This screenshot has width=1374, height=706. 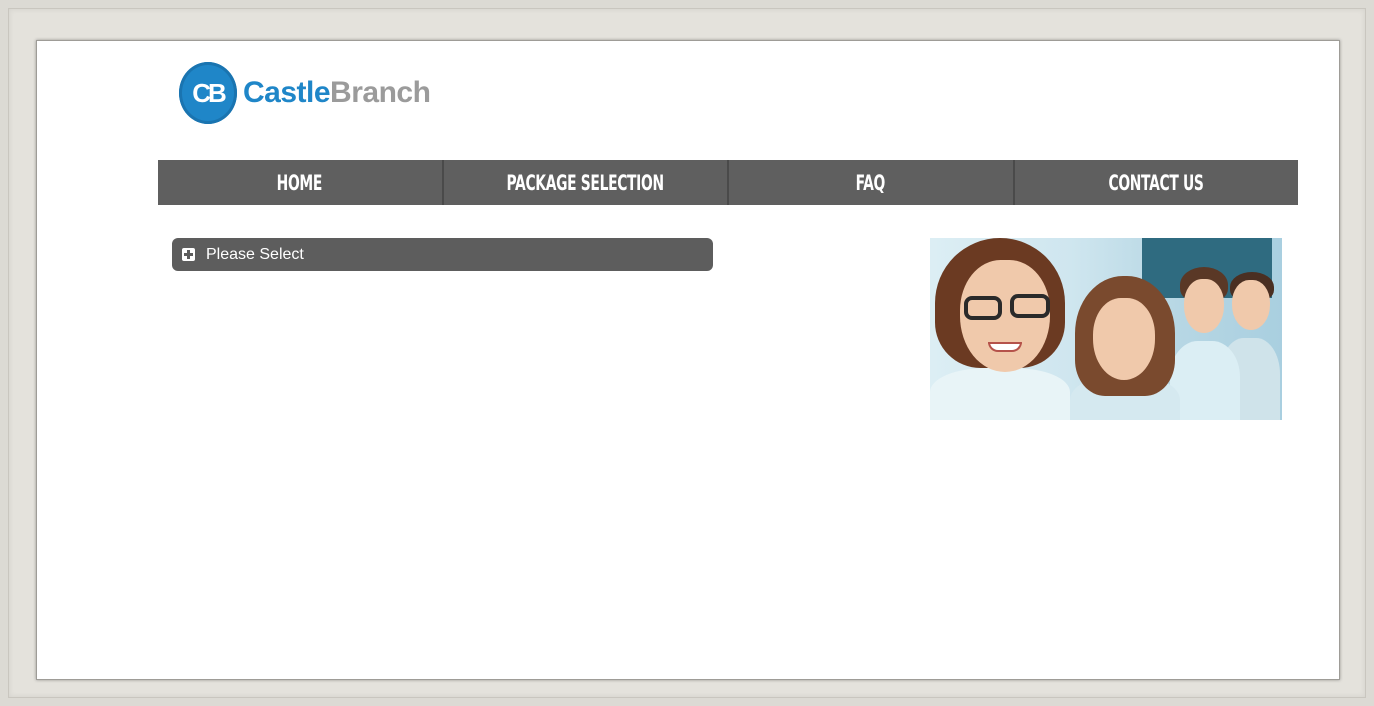 I want to click on nav-label-package-selection: PACKAGE SELECTION, so click(x=585, y=182).